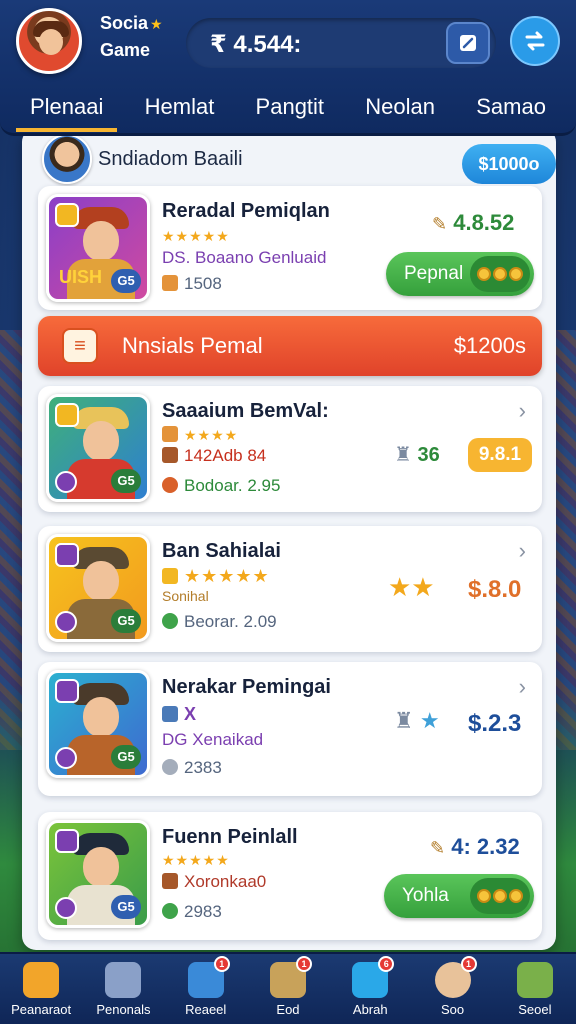 Image resolution: width=576 pixels, height=1024 pixels. I want to click on gem-icon, so click(170, 911).